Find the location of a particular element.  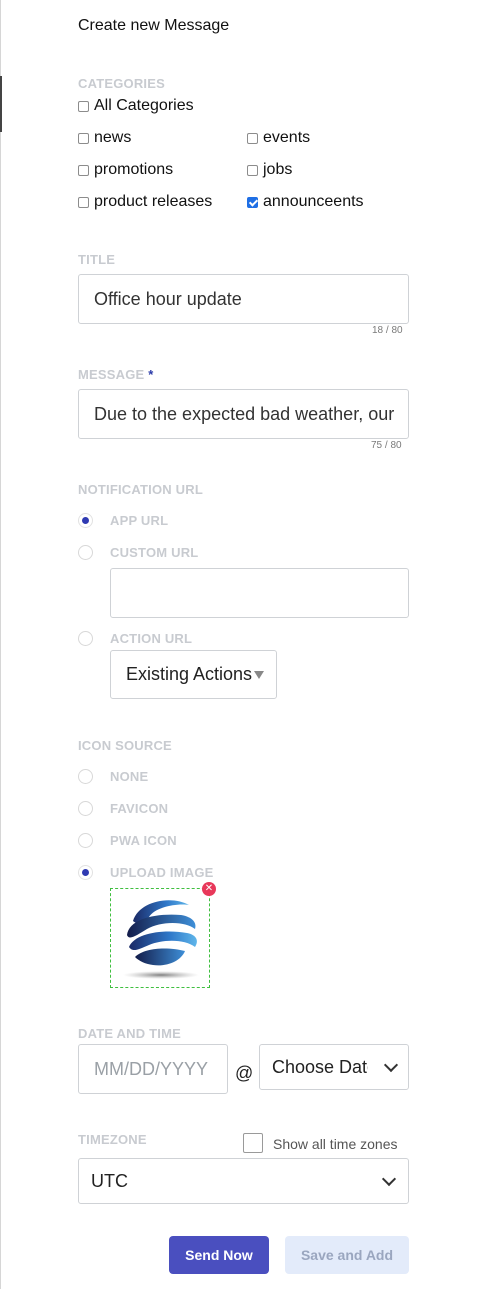

icon-source-label: ICON SOURCE is located at coordinates (125, 745).